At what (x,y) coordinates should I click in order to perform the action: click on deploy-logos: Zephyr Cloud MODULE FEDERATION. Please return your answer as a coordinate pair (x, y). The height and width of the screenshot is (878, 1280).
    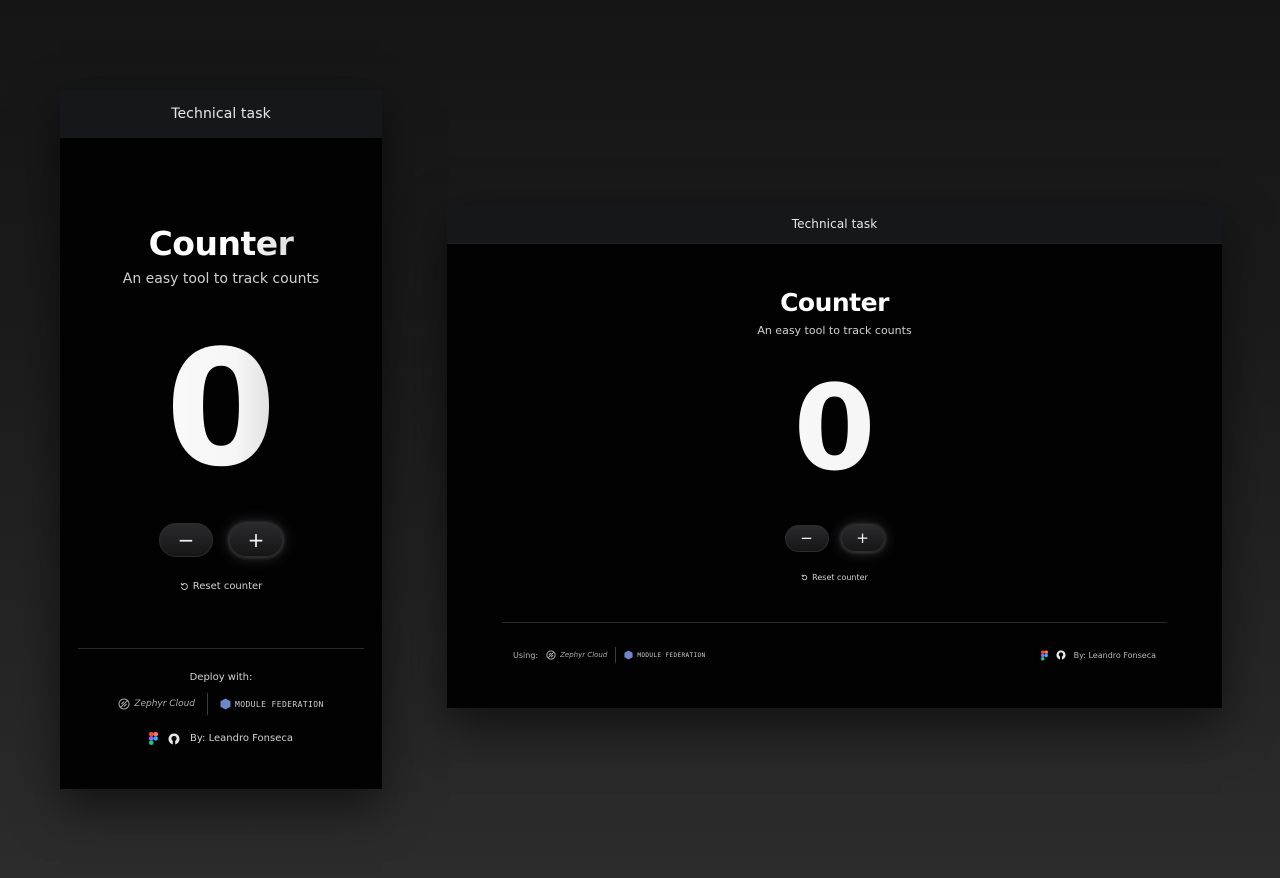
    Looking at the image, I should click on (221, 704).